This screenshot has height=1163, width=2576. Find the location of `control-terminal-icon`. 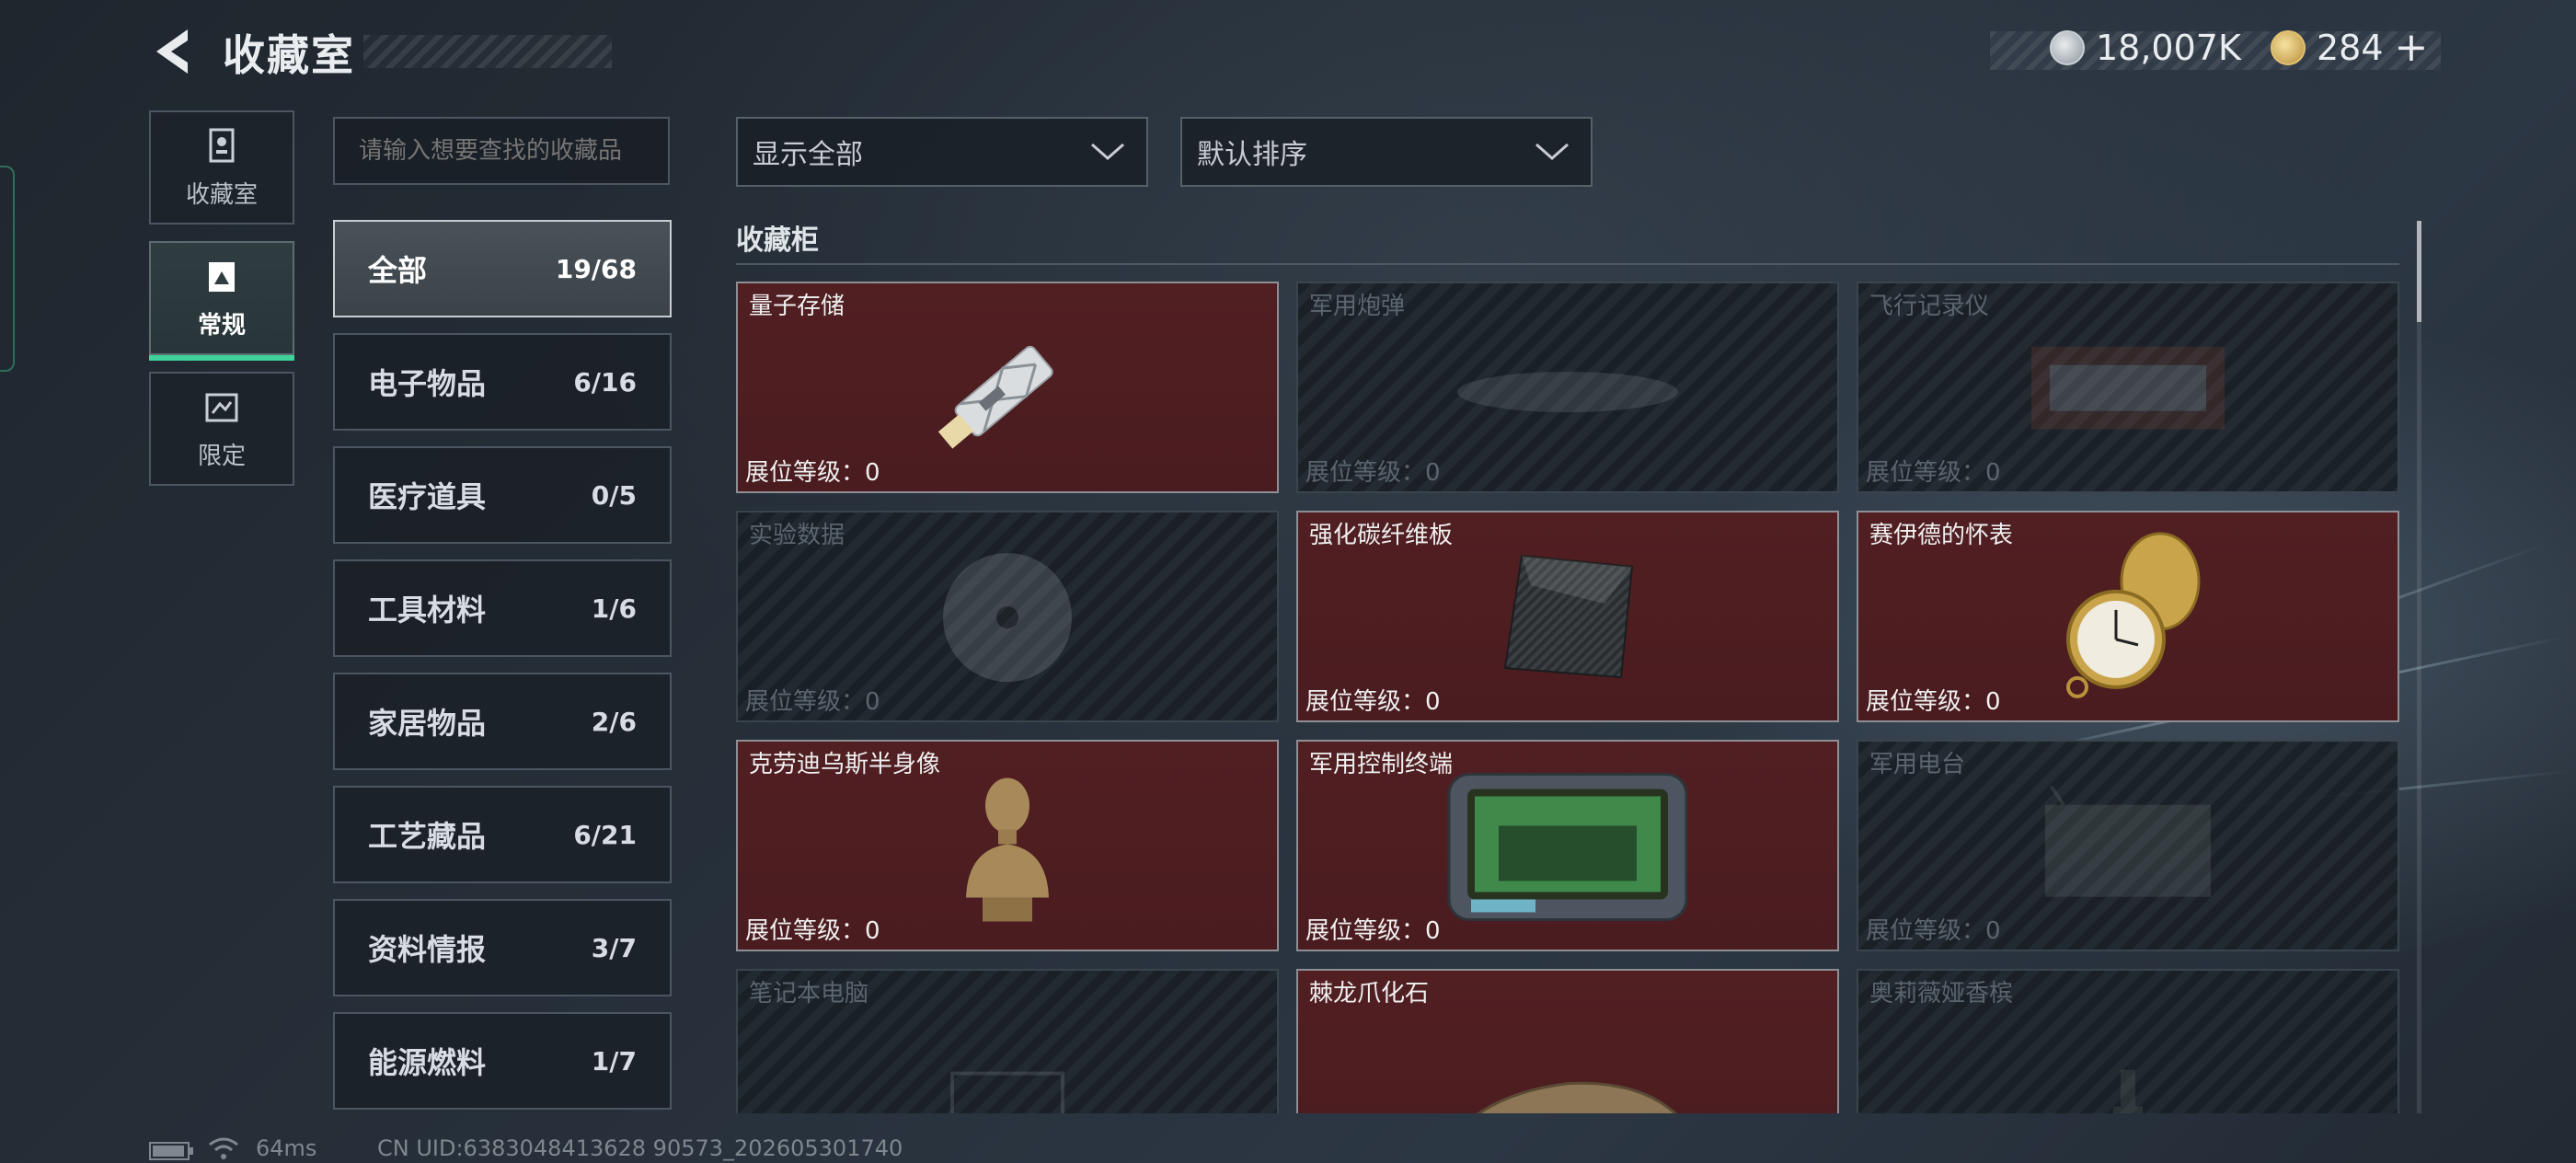

control-terminal-icon is located at coordinates (1567, 848).